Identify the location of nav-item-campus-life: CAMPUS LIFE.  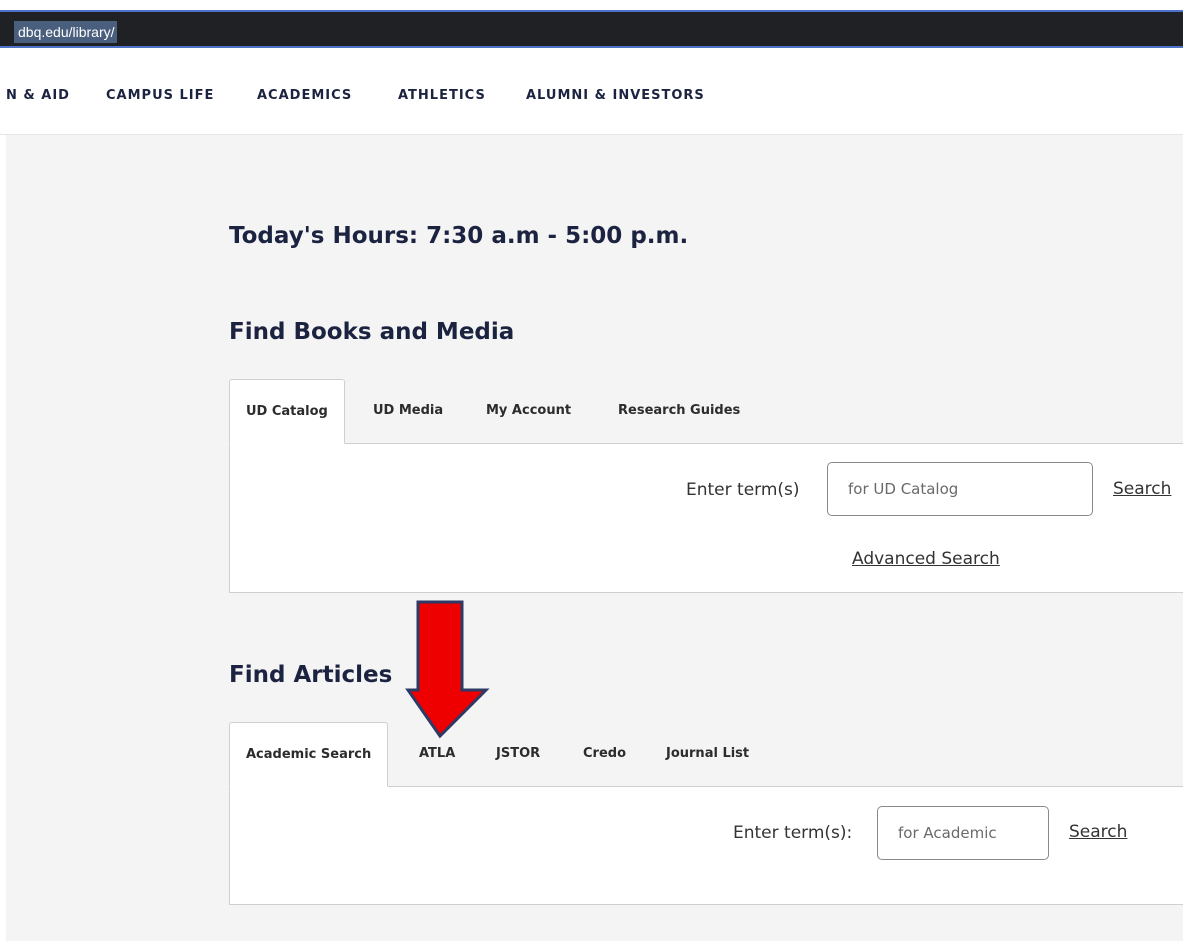
(160, 95).